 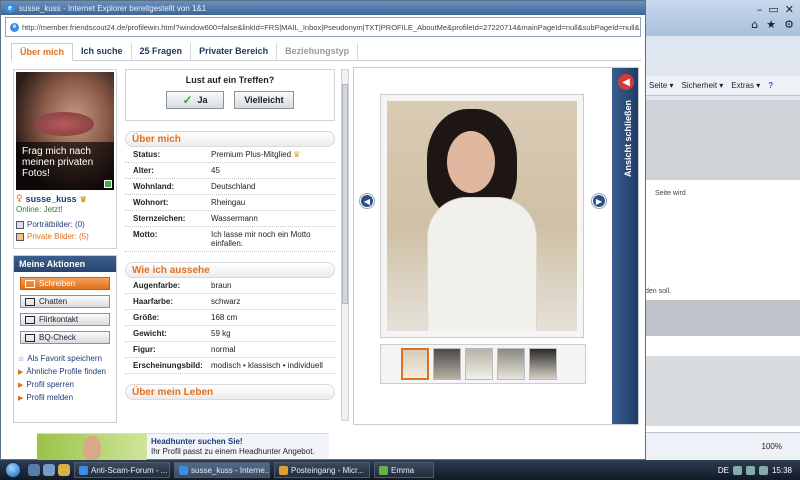 I want to click on home-icon: ⌂, so click(x=754, y=24).